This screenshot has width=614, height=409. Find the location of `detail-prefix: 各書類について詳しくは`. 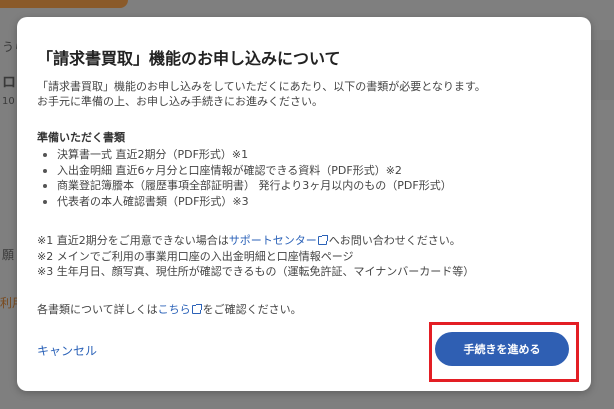

detail-prefix: 各書類について詳しくは is located at coordinates (97, 309).